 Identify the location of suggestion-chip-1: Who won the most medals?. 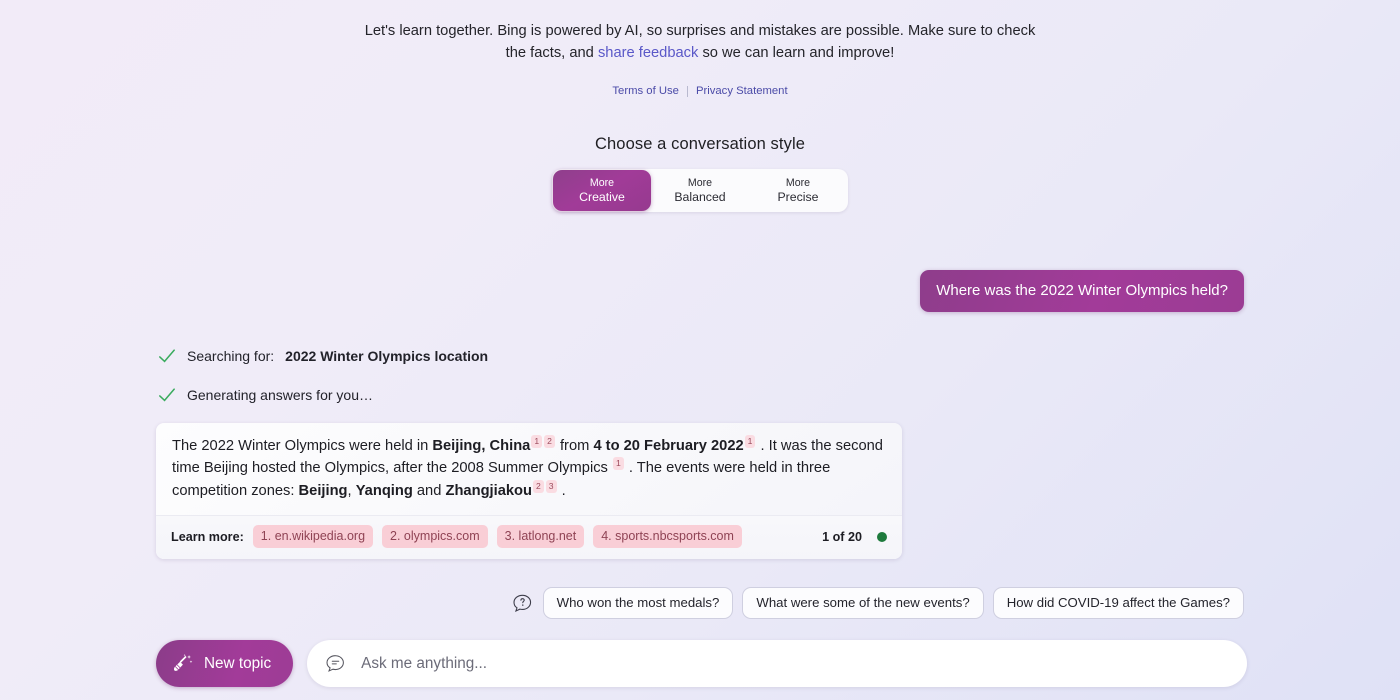
(638, 603).